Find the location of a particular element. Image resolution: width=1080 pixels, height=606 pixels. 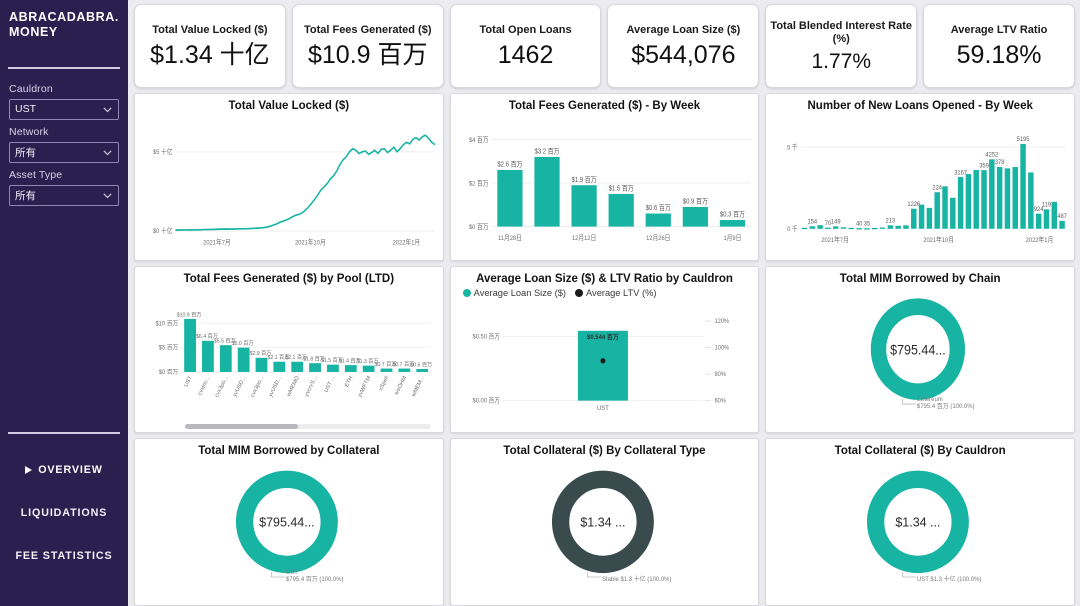

svg-text: ETH is located at coordinates (349, 381).